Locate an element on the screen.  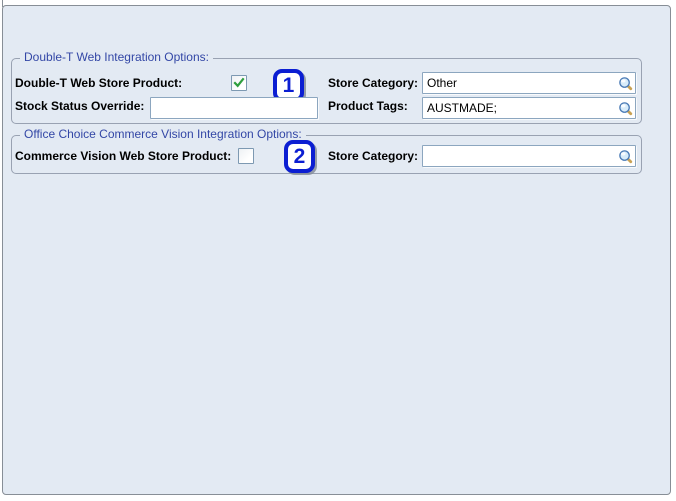
check-icon is located at coordinates (239, 83).